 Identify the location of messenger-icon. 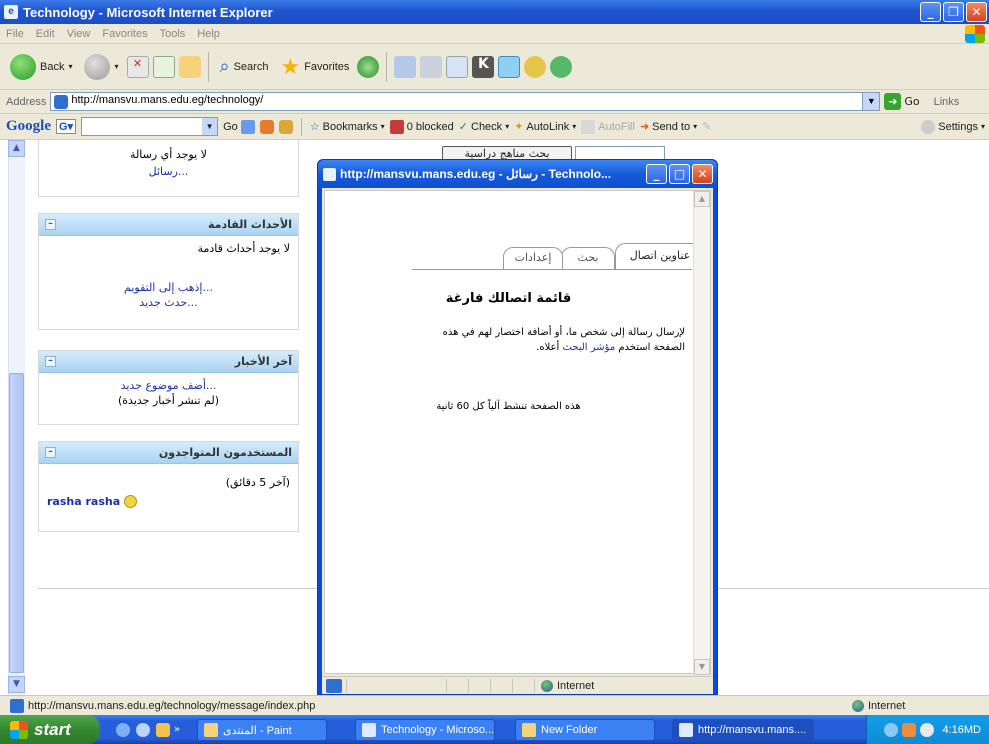
(509, 66).